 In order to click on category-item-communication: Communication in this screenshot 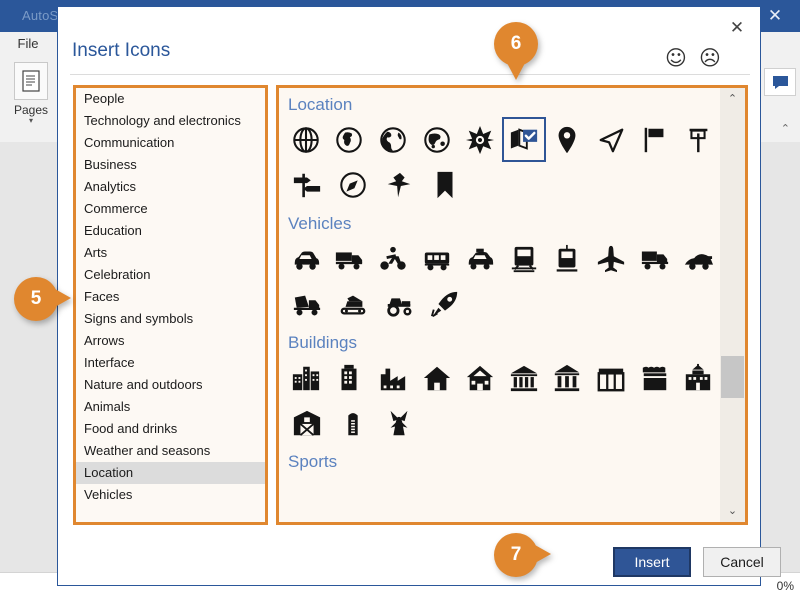, I will do `click(170, 143)`.